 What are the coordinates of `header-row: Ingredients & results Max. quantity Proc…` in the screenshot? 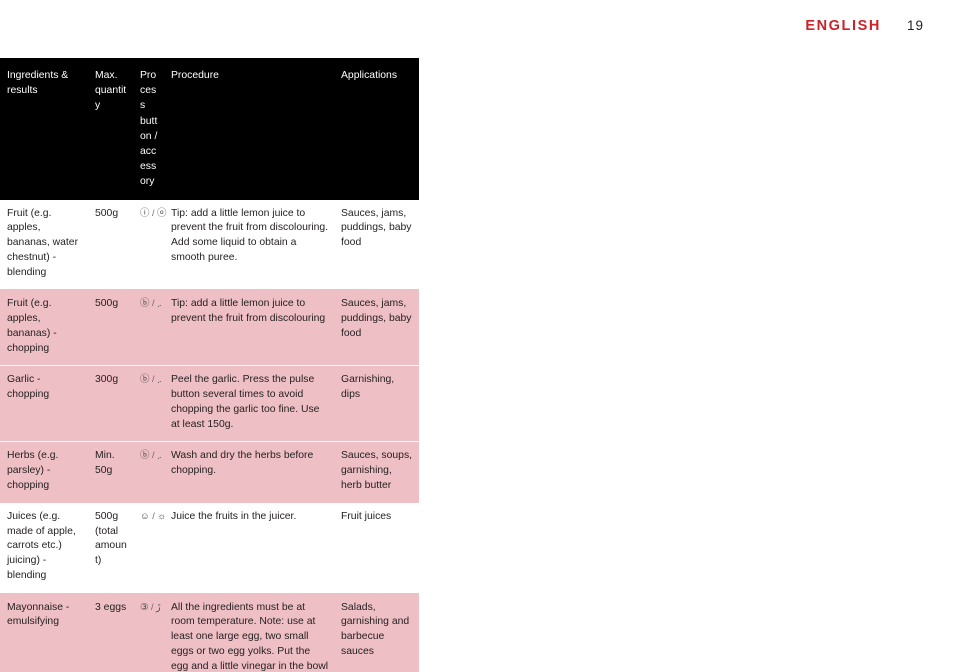 It's located at (209, 129).